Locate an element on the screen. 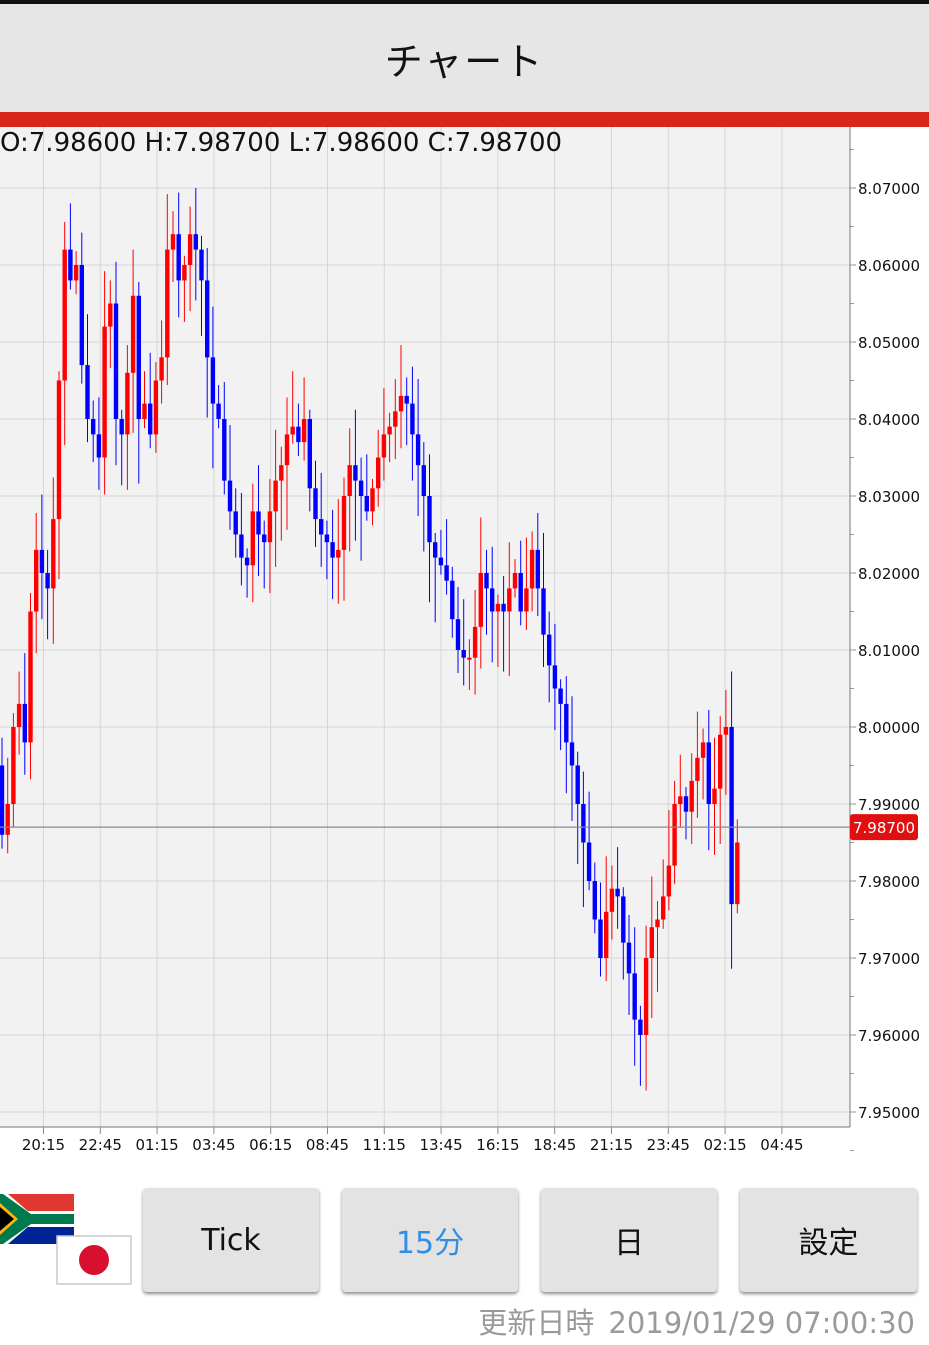 The image size is (929, 1345). x-tick-label: 01:15 is located at coordinates (156, 1145).